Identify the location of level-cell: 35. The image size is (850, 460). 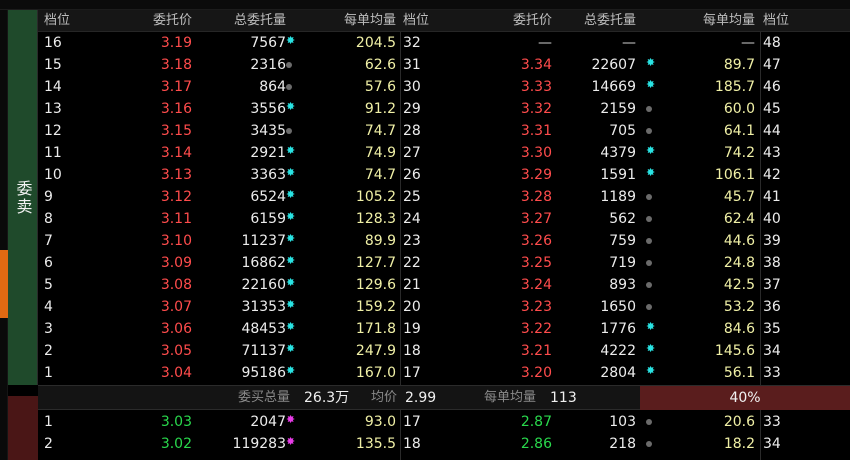
(772, 329).